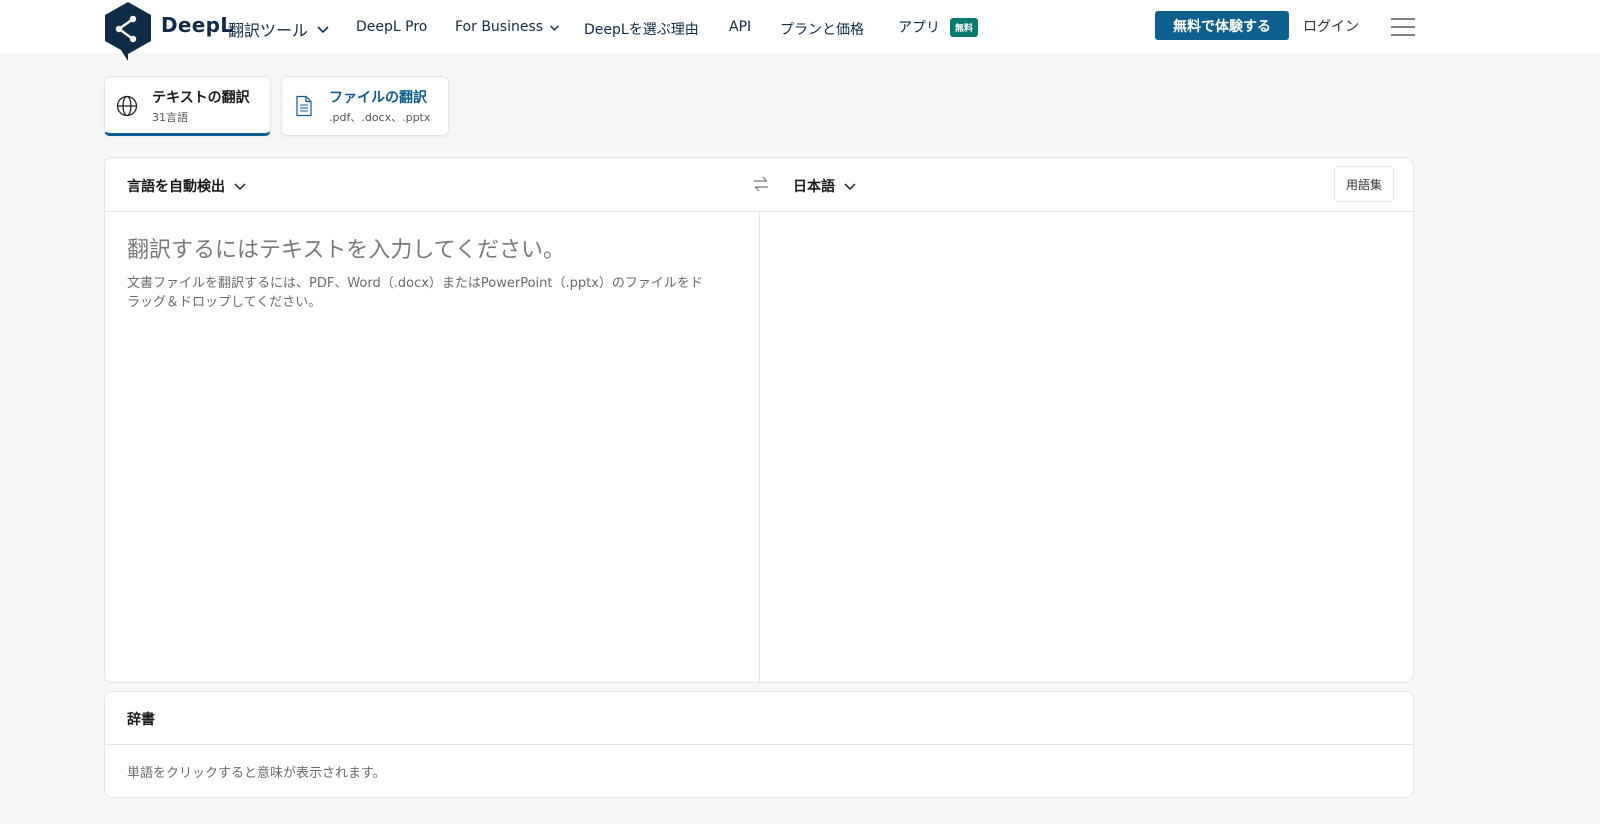 This screenshot has width=1600, height=824. What do you see at coordinates (256, 773) in the screenshot?
I see `dictionary-hint: 単語をクリックすると意味が表示されます。` at bounding box center [256, 773].